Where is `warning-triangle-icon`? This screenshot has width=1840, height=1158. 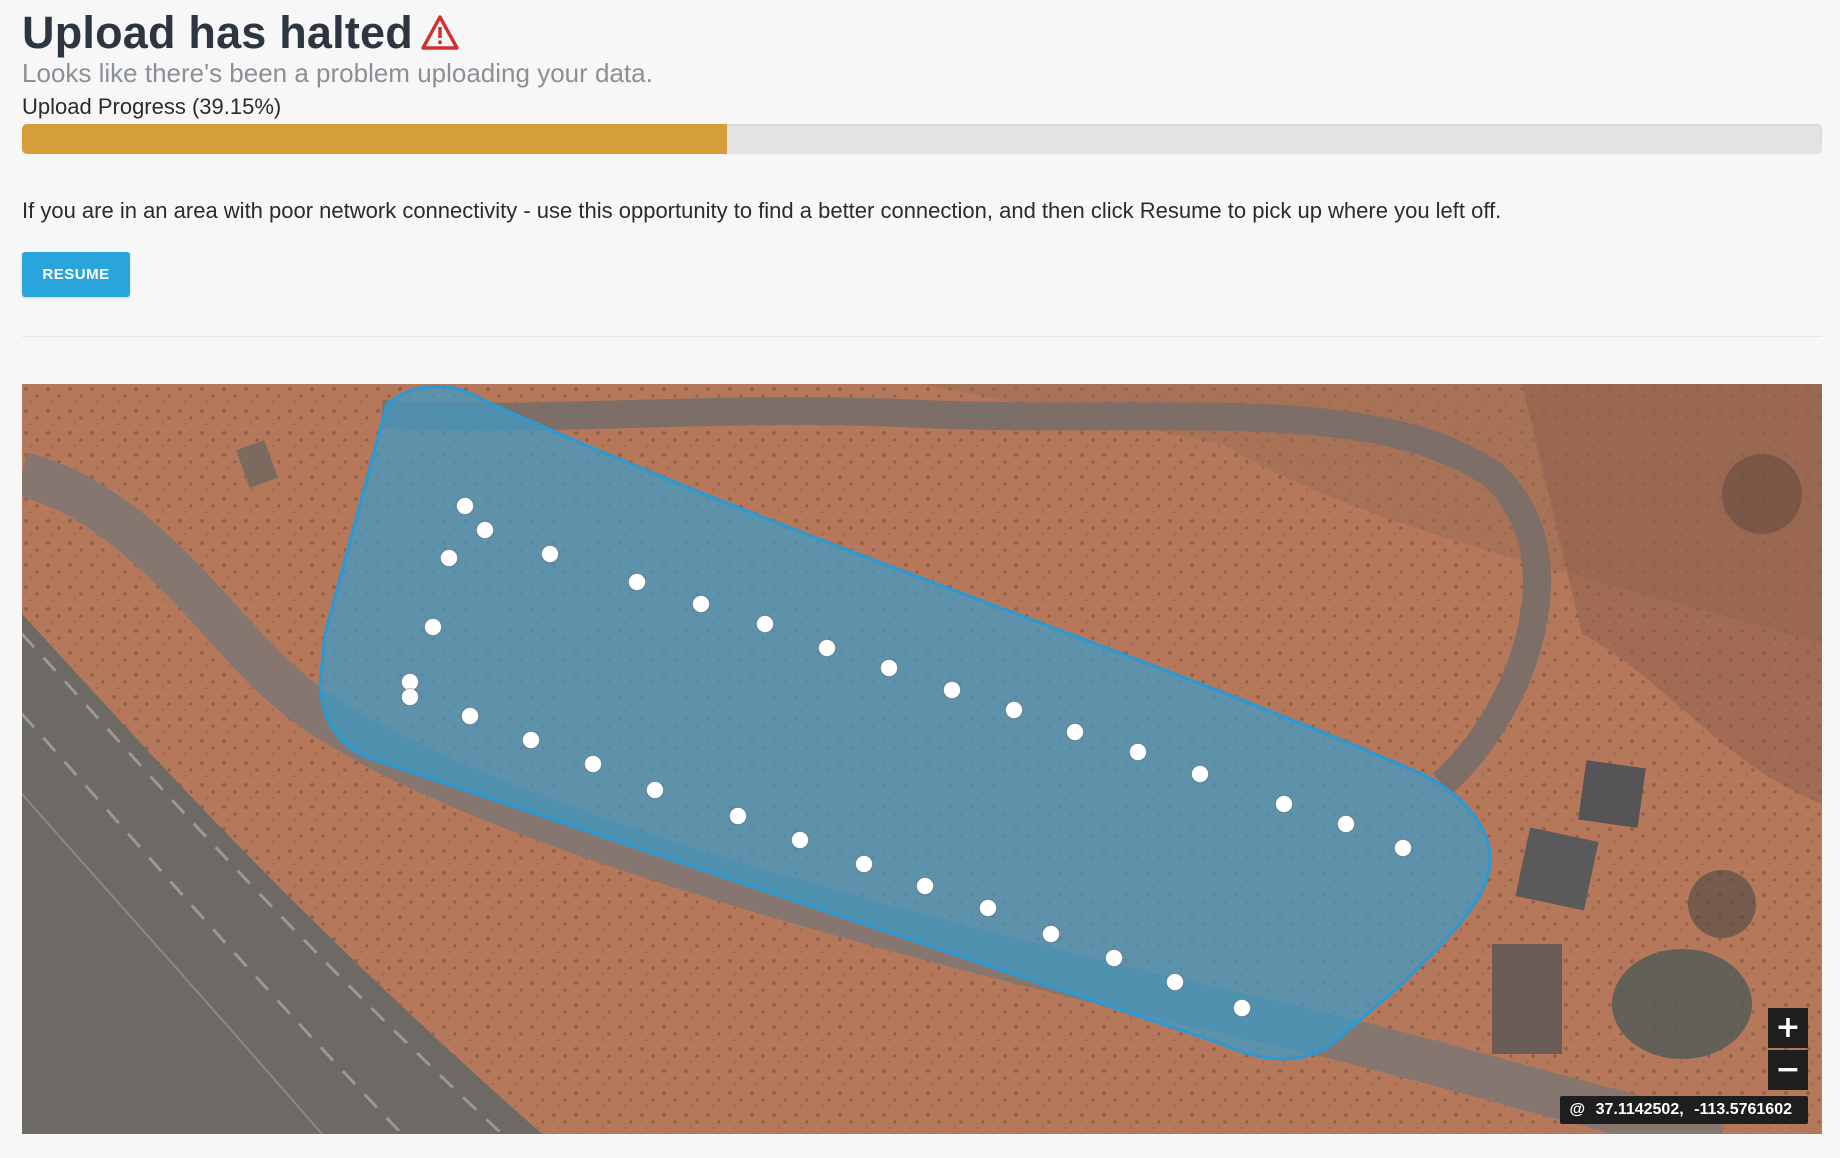 warning-triangle-icon is located at coordinates (440, 33).